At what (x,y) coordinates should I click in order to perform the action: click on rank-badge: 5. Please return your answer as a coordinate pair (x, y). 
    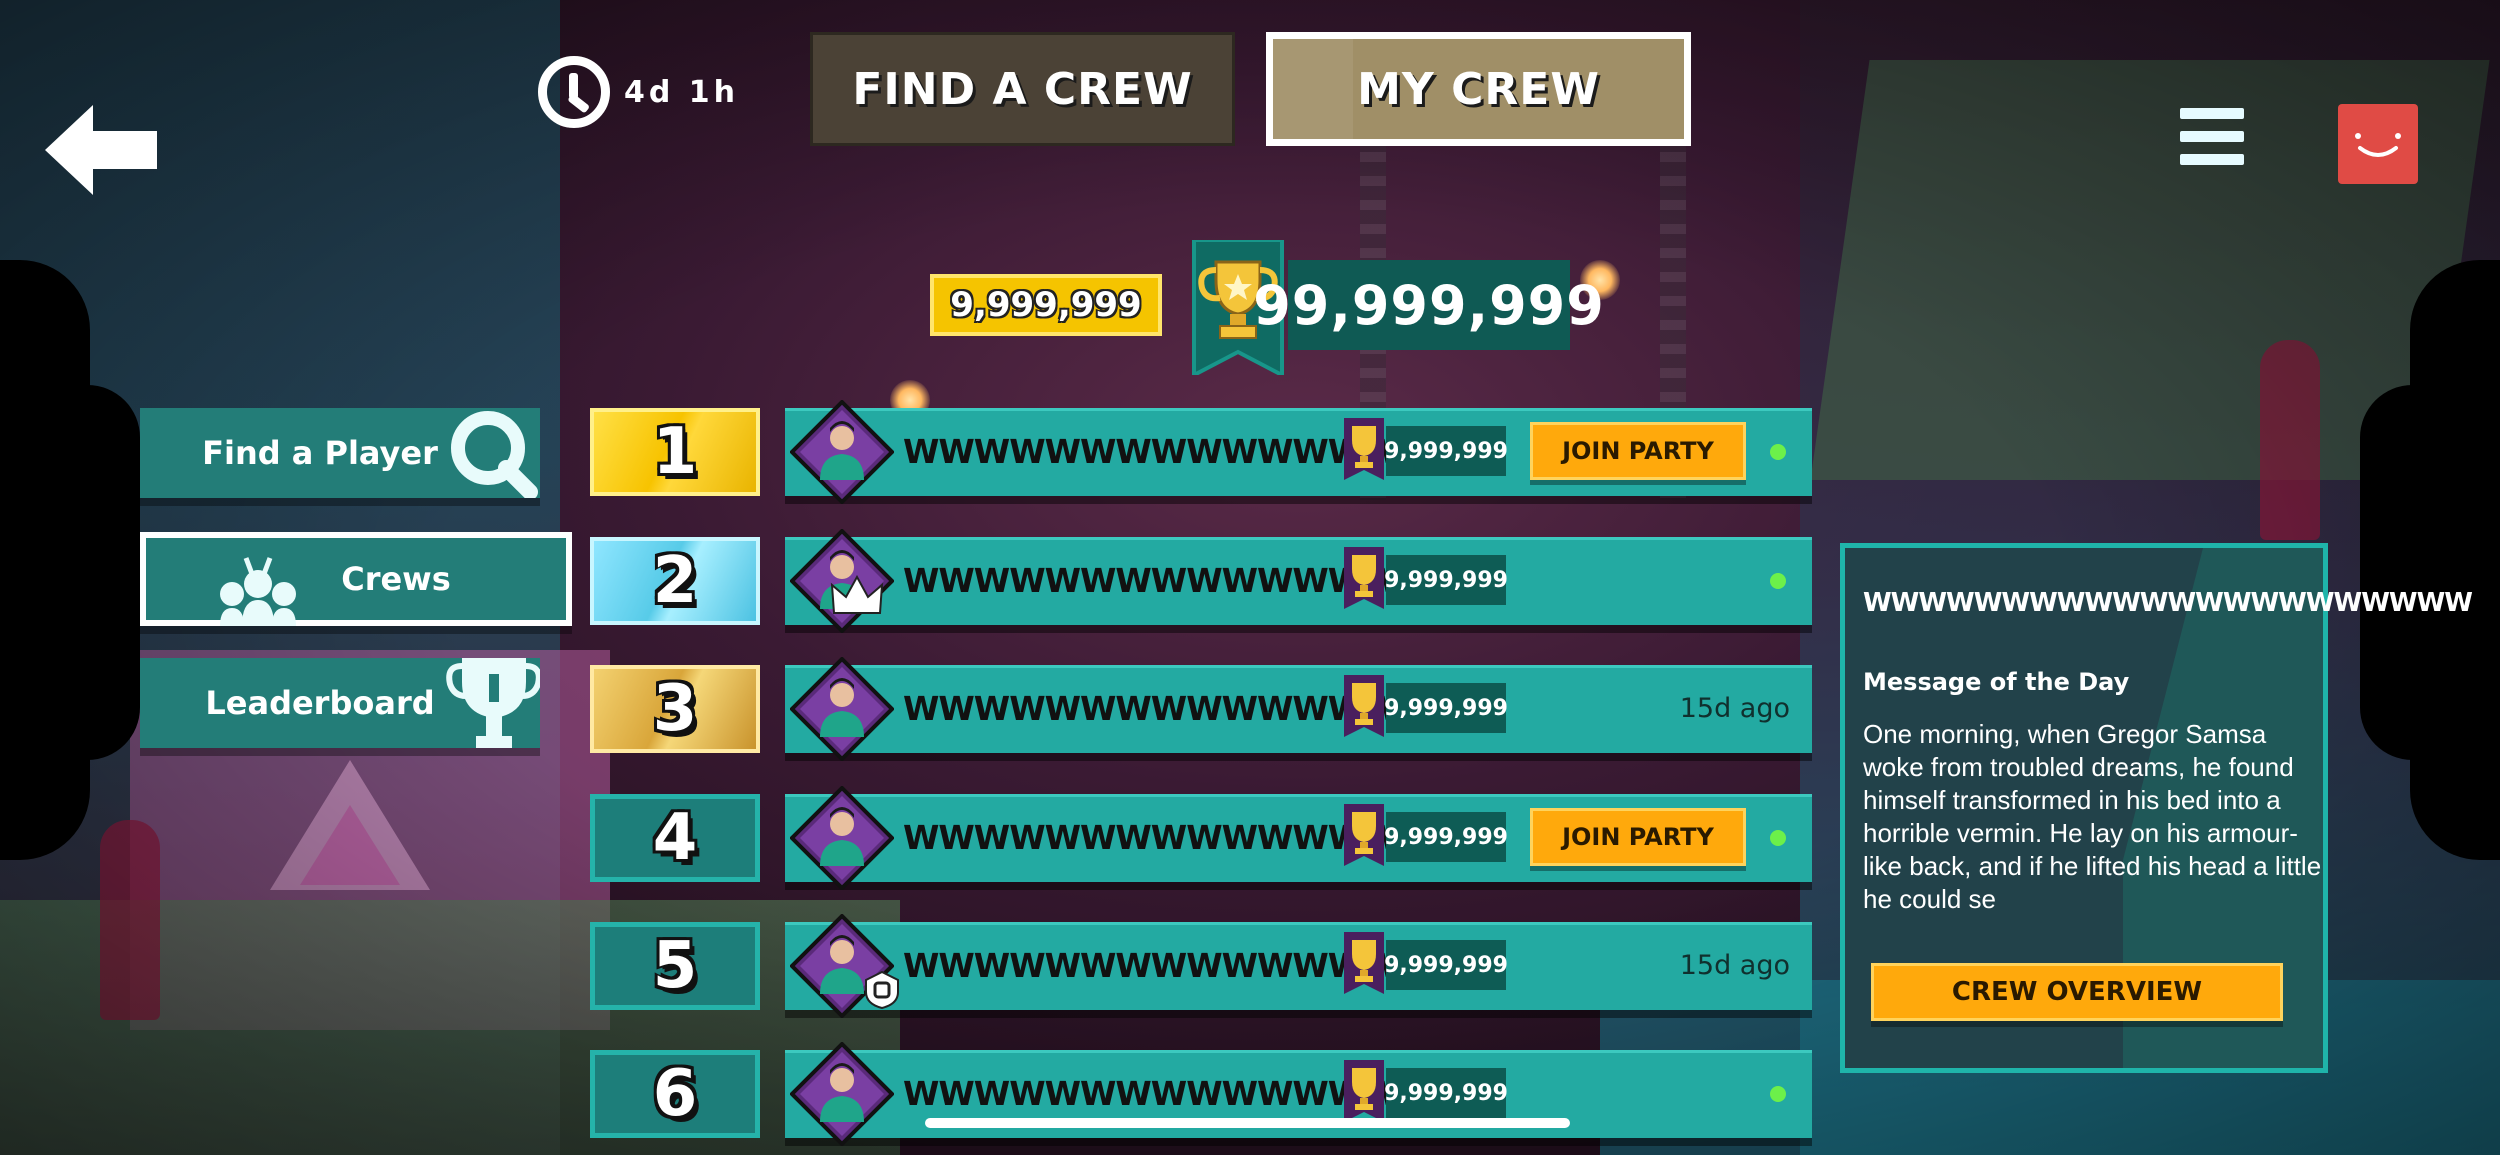
    Looking at the image, I should click on (675, 966).